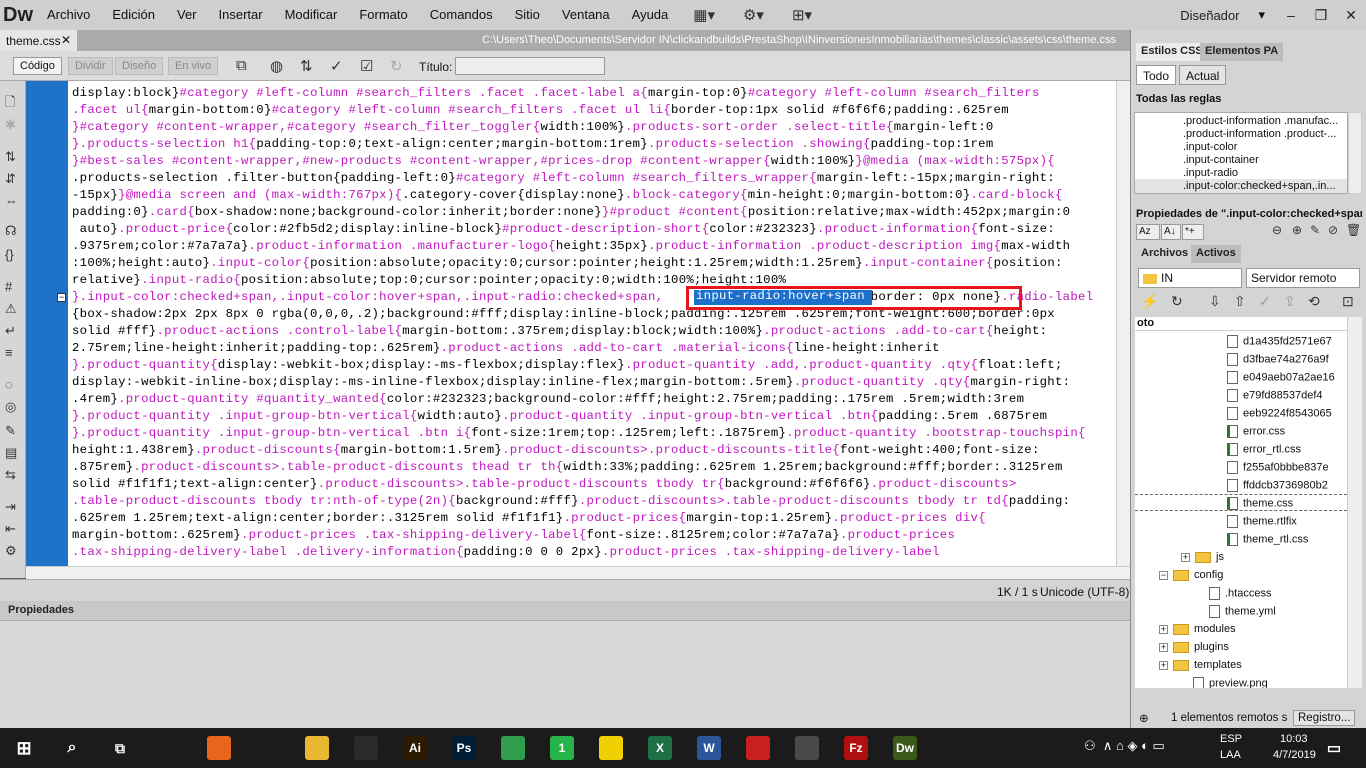 This screenshot has width=1366, height=768. I want to click on file-item: ffddcb3736980b2, so click(1277, 485).